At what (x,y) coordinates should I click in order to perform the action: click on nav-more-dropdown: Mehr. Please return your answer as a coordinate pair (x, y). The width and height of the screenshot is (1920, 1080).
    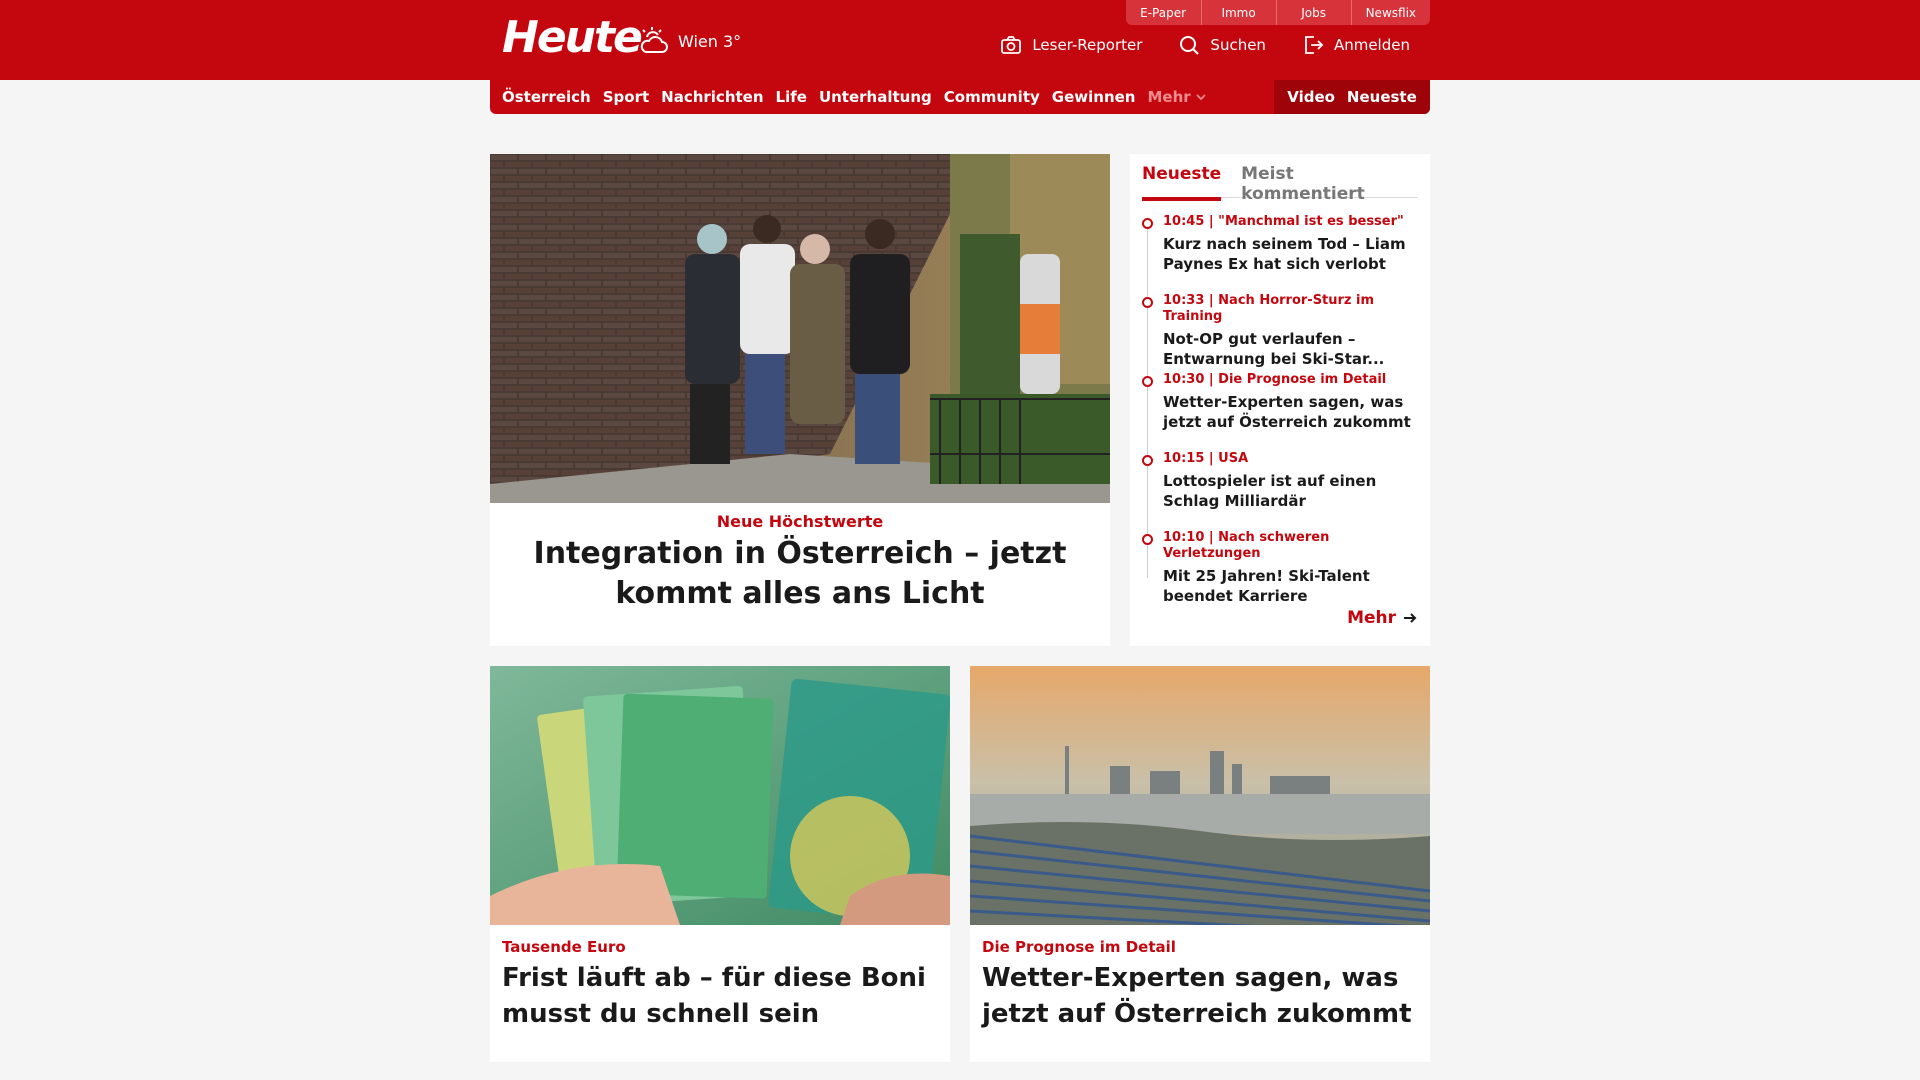
    Looking at the image, I should click on (1176, 97).